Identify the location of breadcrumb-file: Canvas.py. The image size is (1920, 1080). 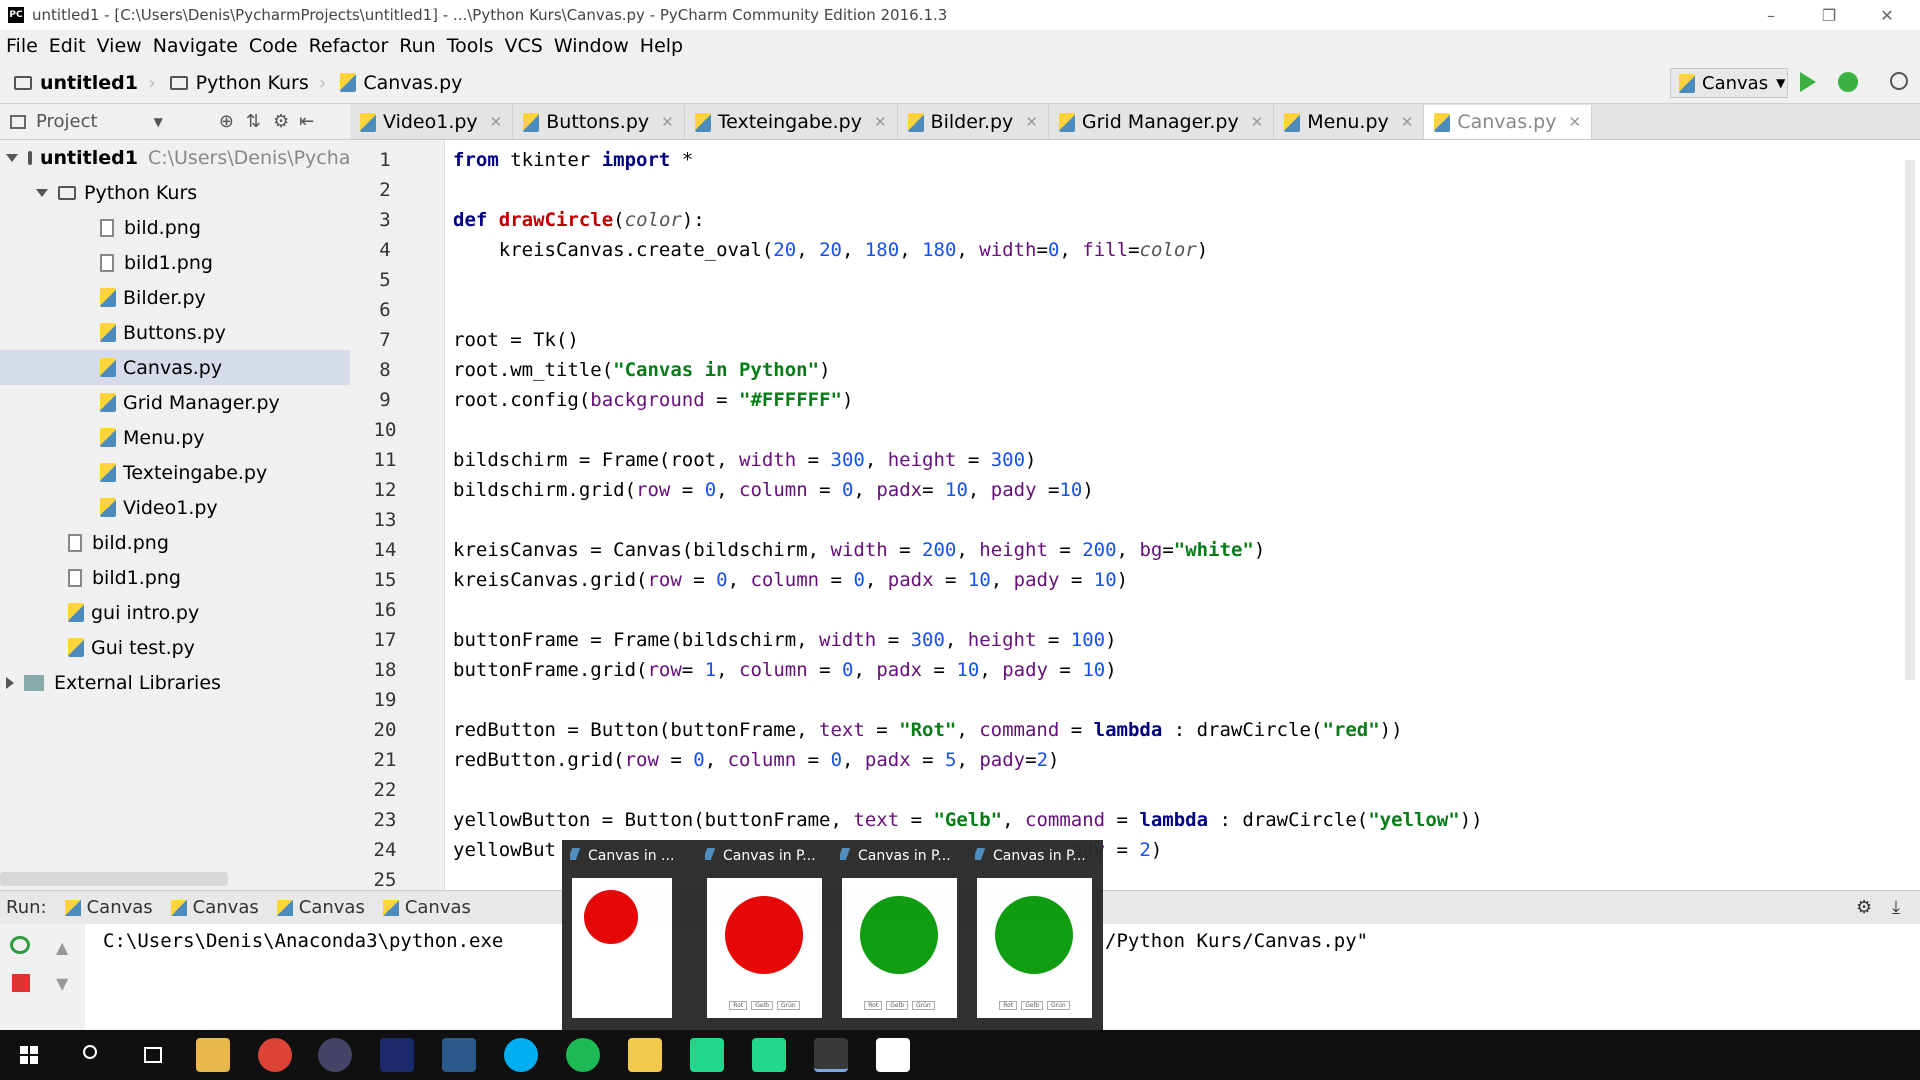
(394, 83).